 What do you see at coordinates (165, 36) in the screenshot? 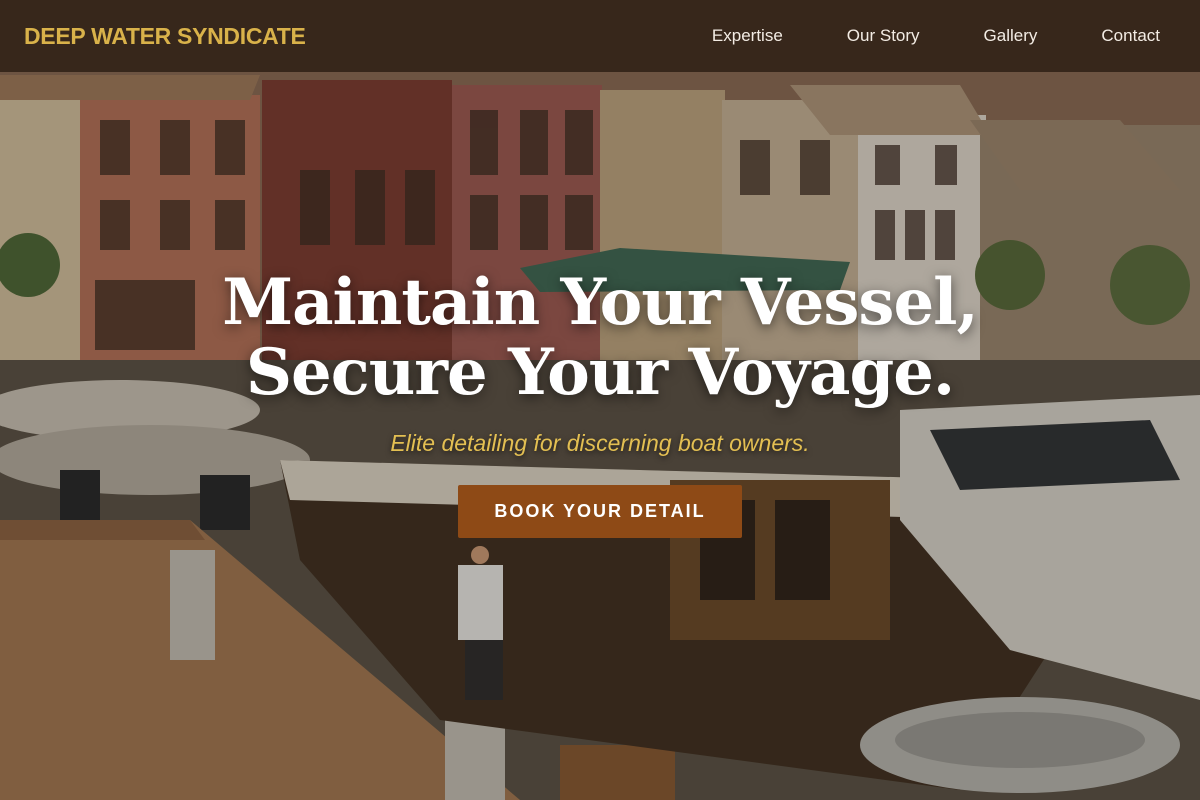
I see `brand-logo-link: DEEP WATER SYNDICATE` at bounding box center [165, 36].